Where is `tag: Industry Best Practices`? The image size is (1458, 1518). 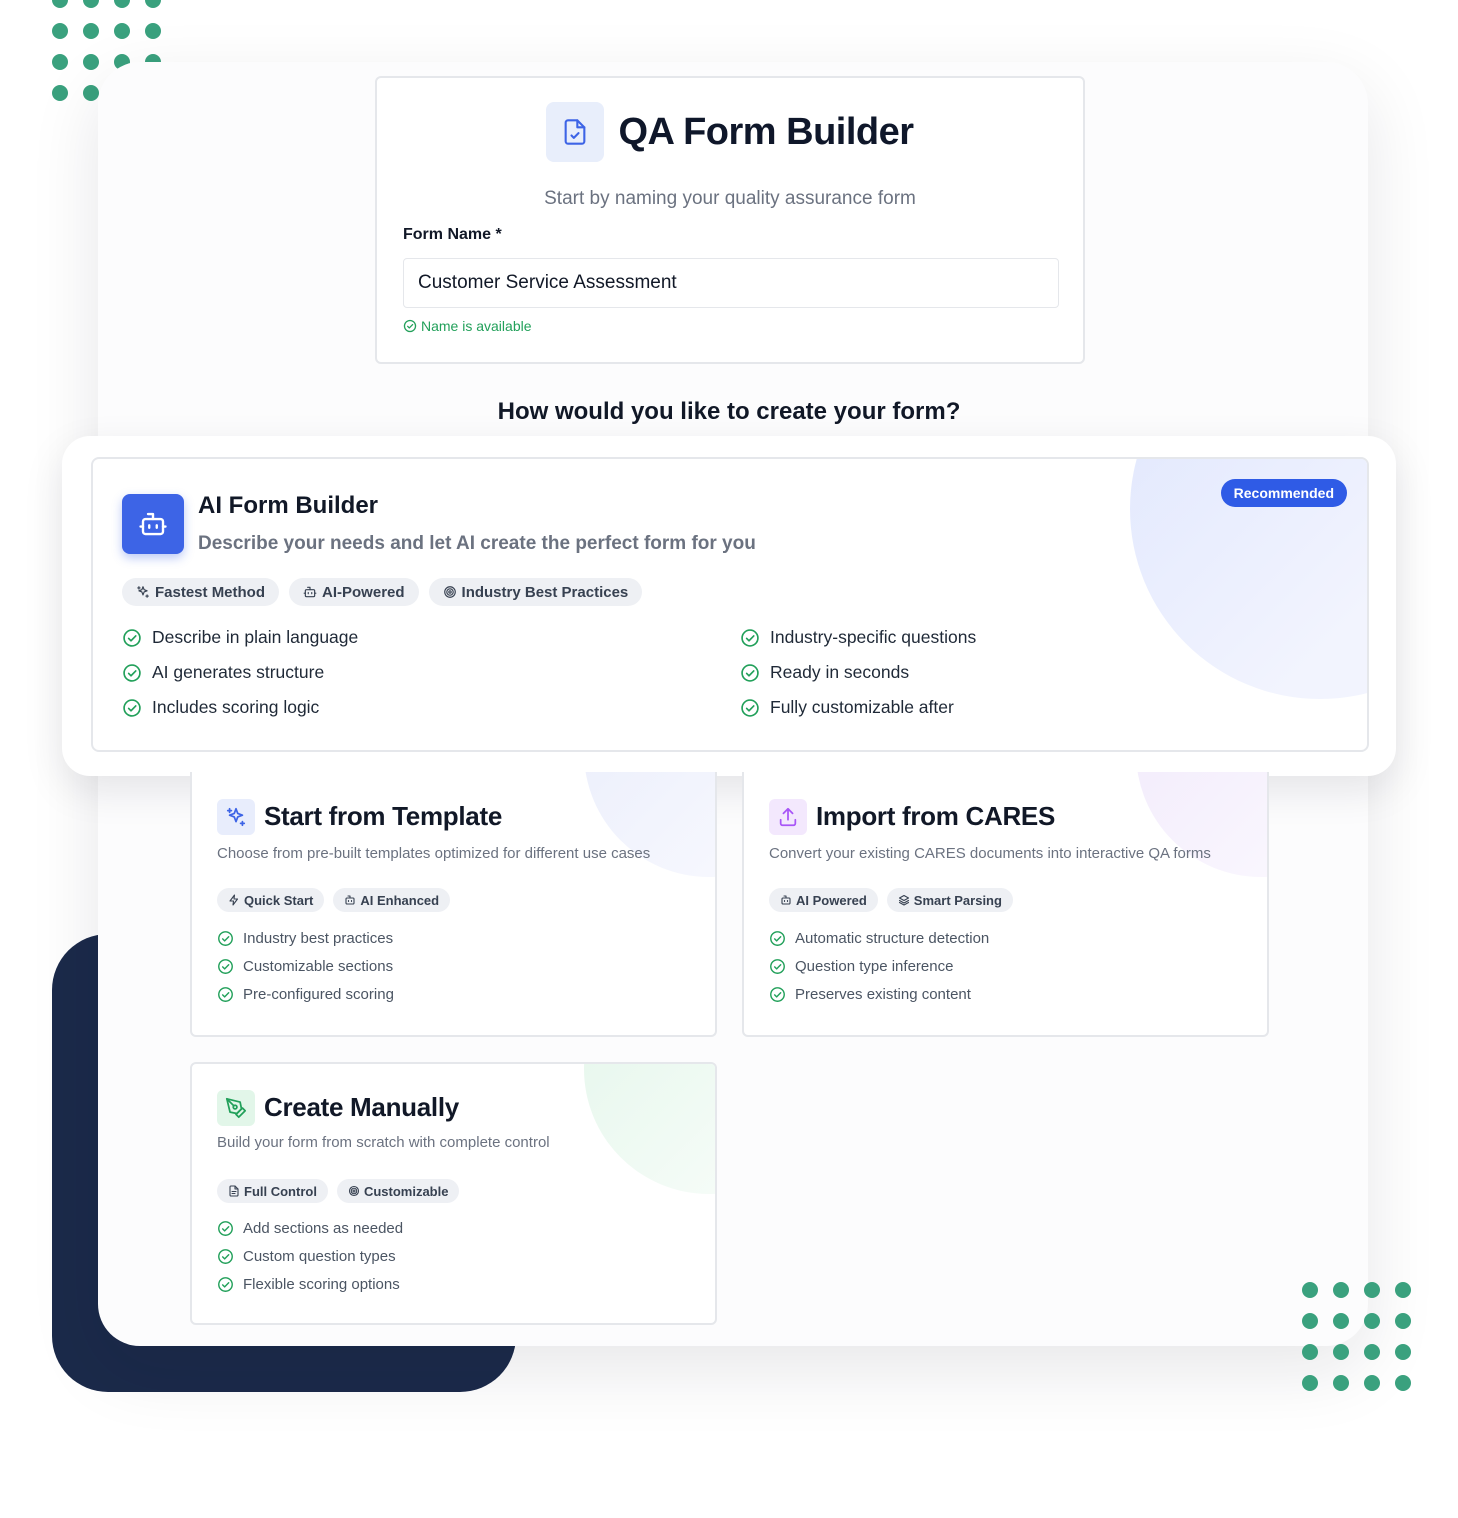
tag: Industry Best Practices is located at coordinates (535, 592).